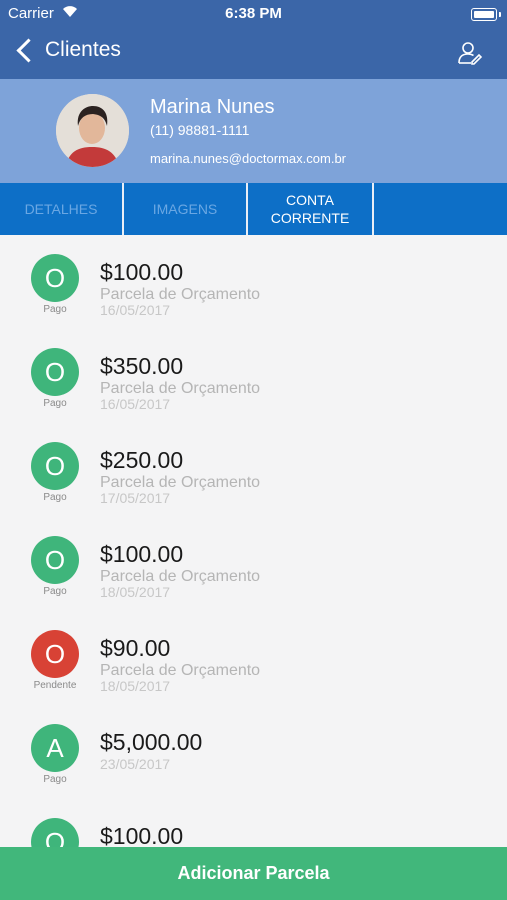 Image resolution: width=507 pixels, height=900 pixels. I want to click on back-button-label: Clientes, so click(83, 49).